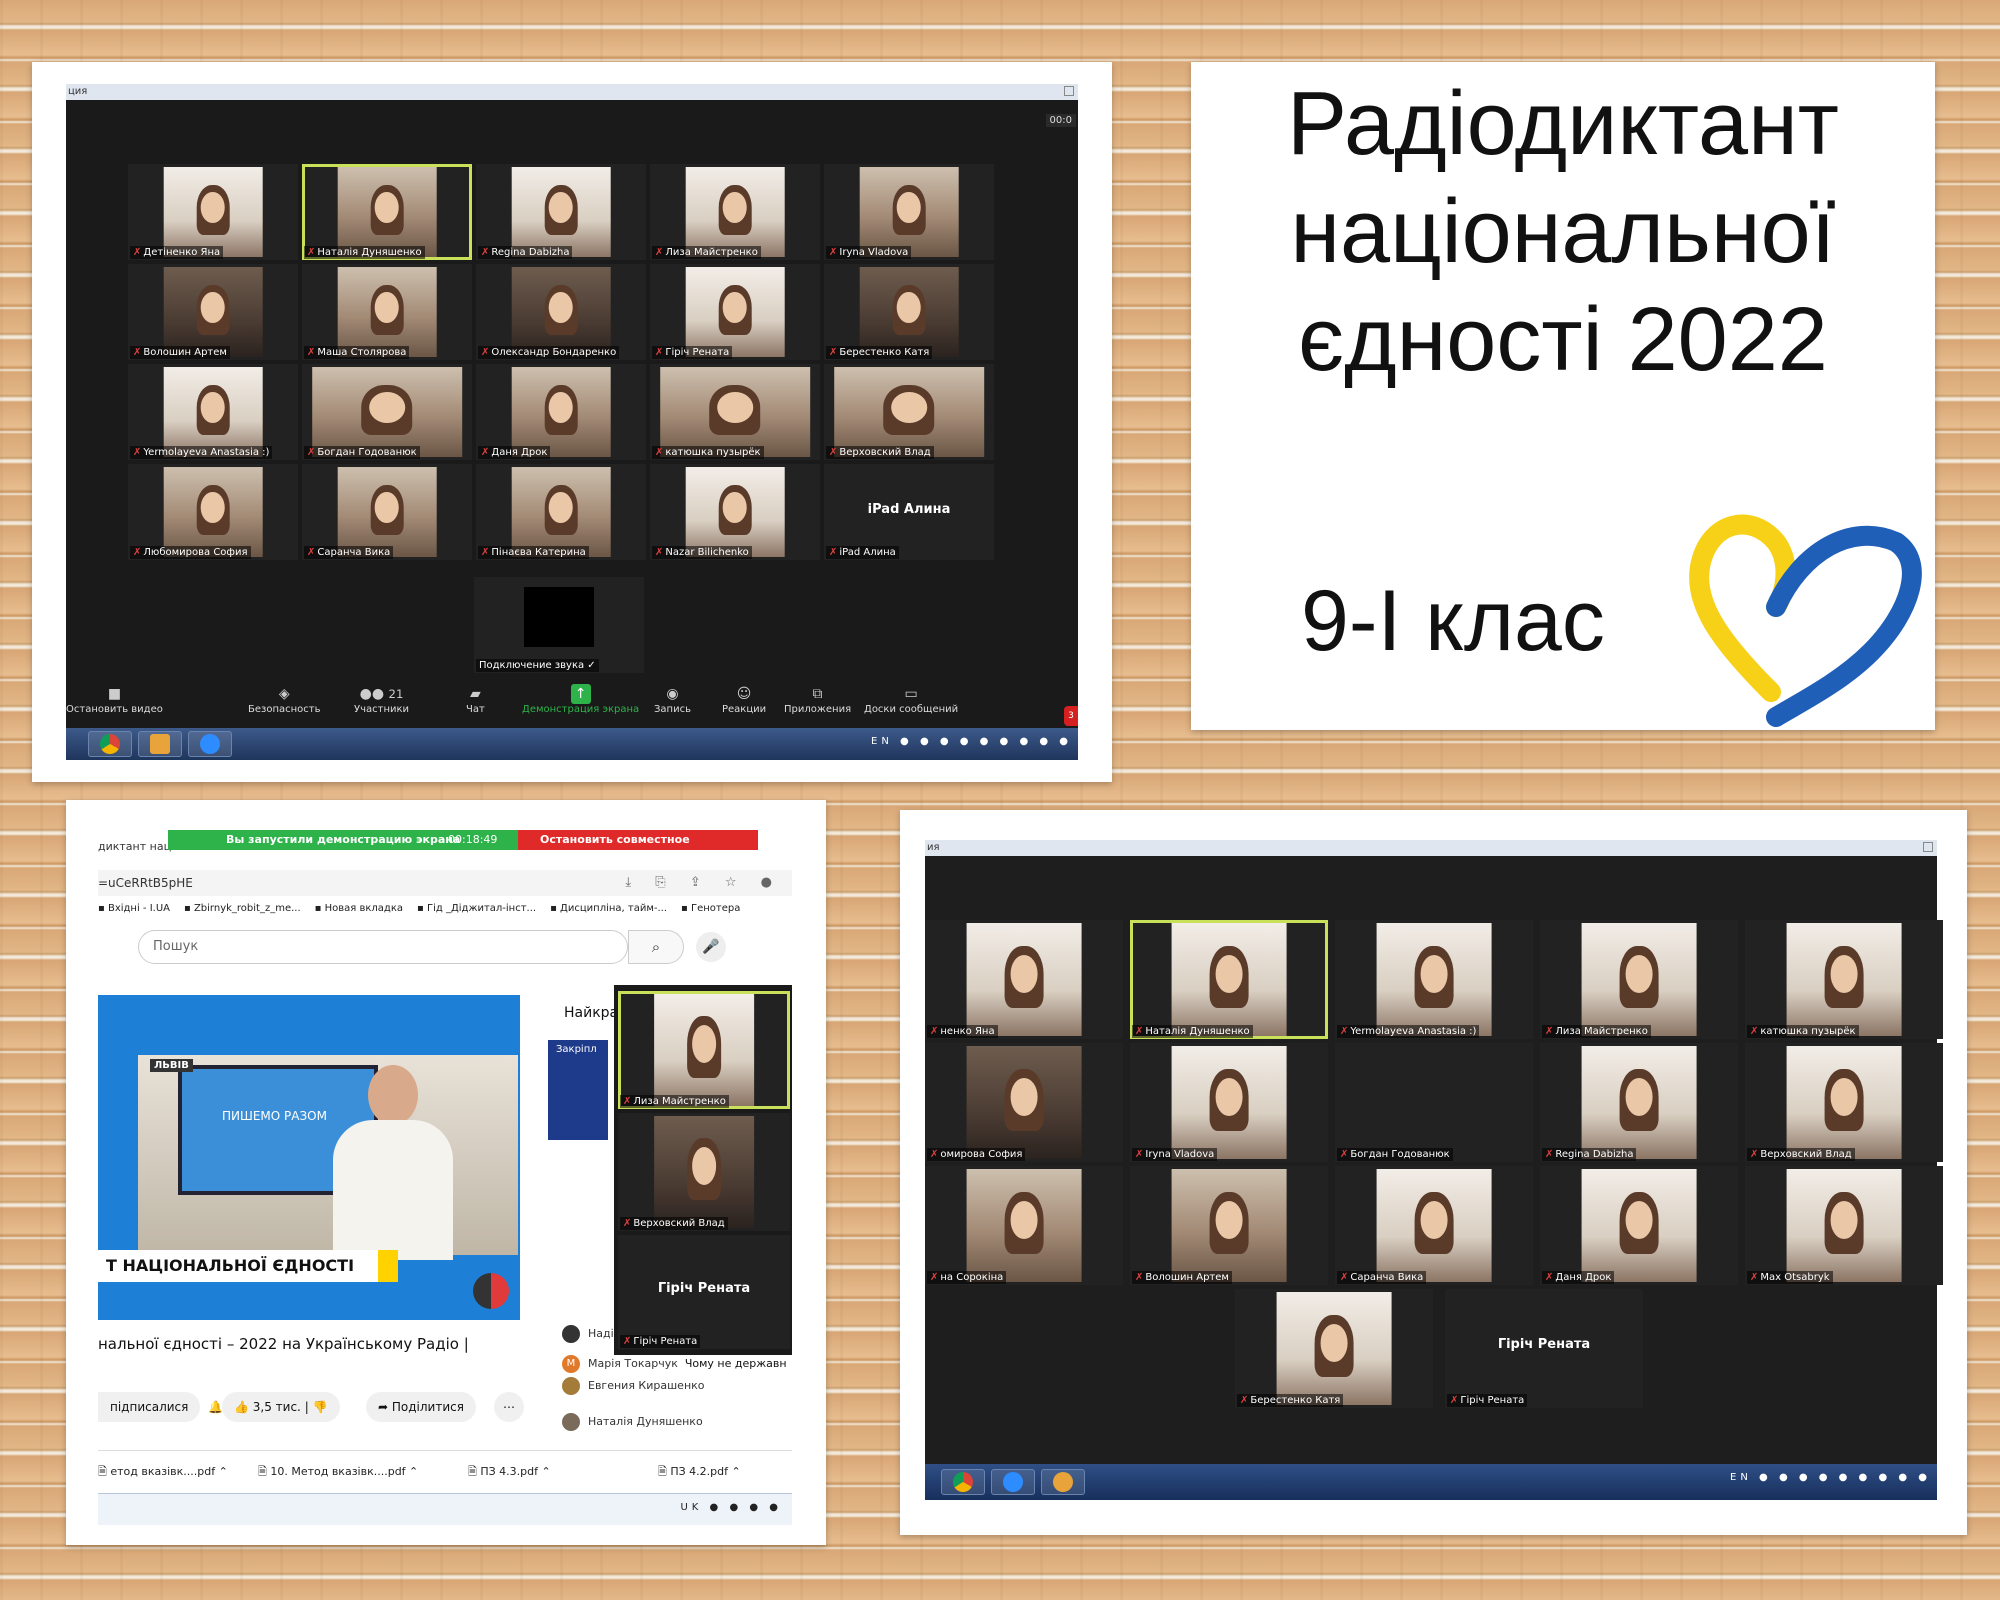  I want to click on taskbar-paint-button, so click(1063, 1482).